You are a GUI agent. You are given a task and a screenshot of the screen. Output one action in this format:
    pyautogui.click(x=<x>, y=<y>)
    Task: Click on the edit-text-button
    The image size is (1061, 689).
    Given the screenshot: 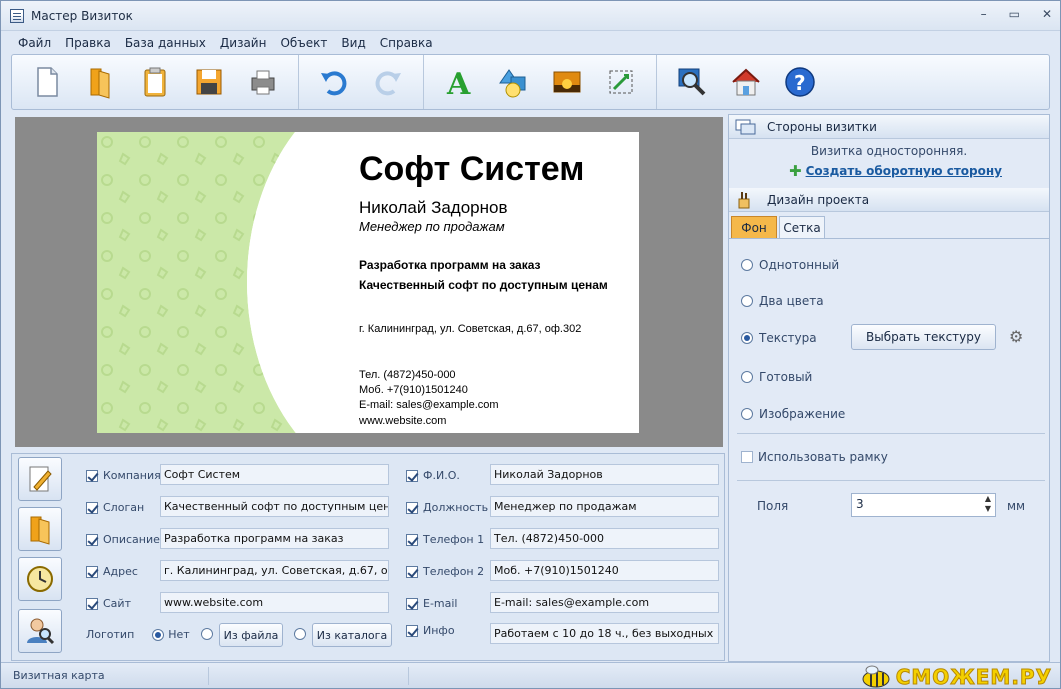 What is the action you would take?
    pyautogui.click(x=40, y=479)
    